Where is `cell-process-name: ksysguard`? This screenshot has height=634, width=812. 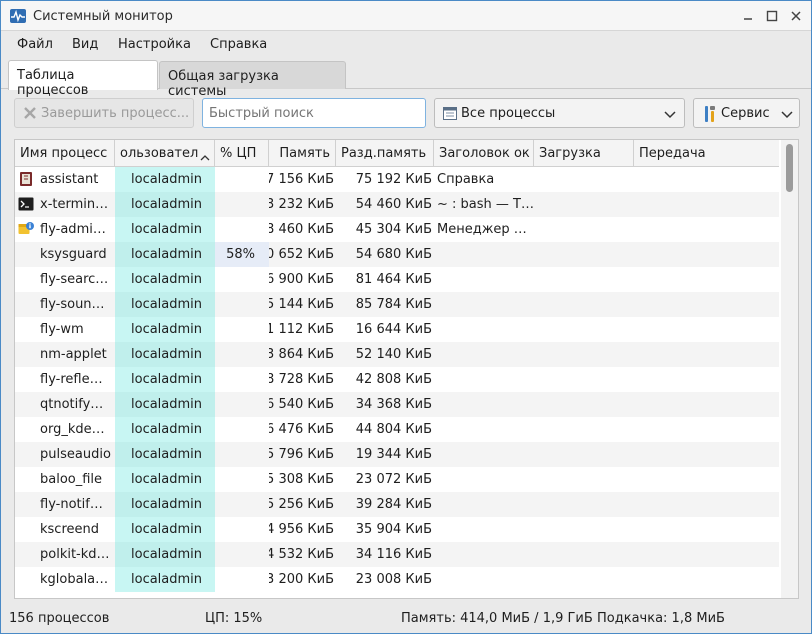
cell-process-name: ksysguard is located at coordinates (65, 254).